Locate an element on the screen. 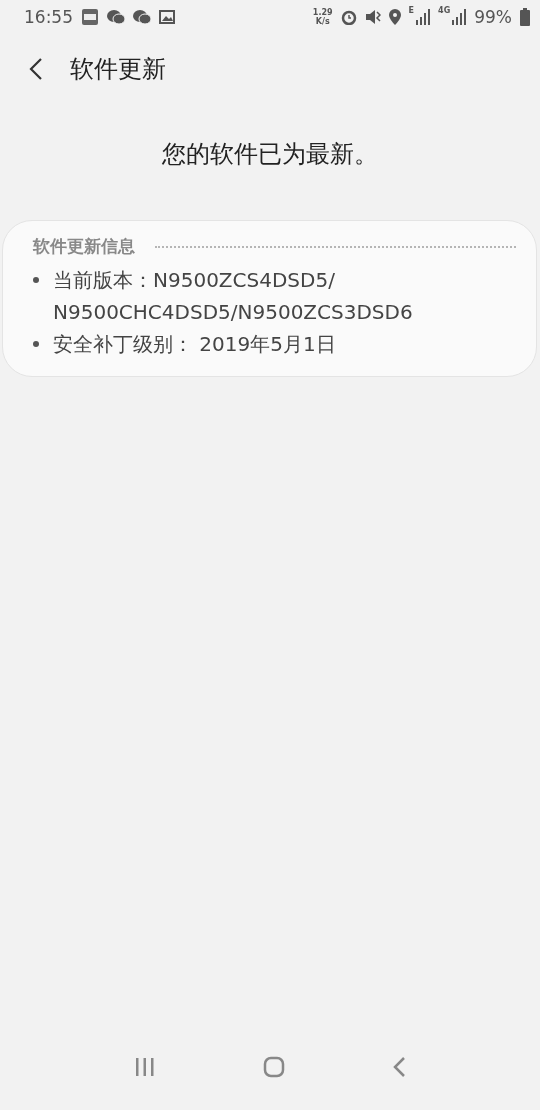  info-text: N9500CHC4DSD5/N9500ZCS3DSD6 is located at coordinates (233, 312).